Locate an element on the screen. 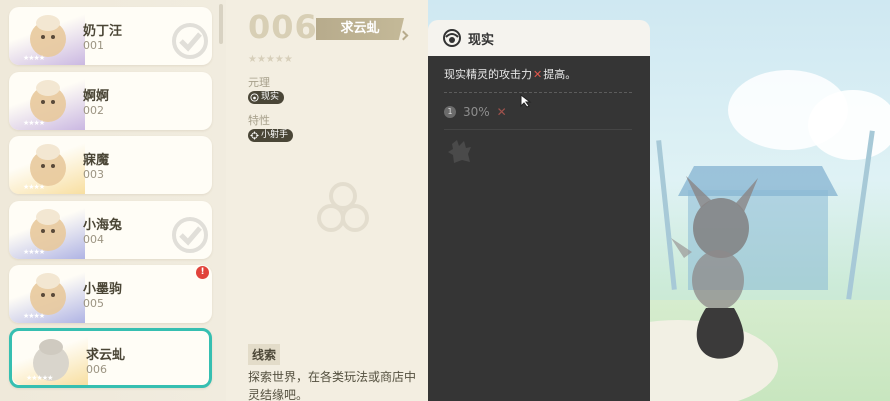 This screenshot has height=401, width=890. spirit-card: ★★★★ 小海兔 004 is located at coordinates (110, 230).